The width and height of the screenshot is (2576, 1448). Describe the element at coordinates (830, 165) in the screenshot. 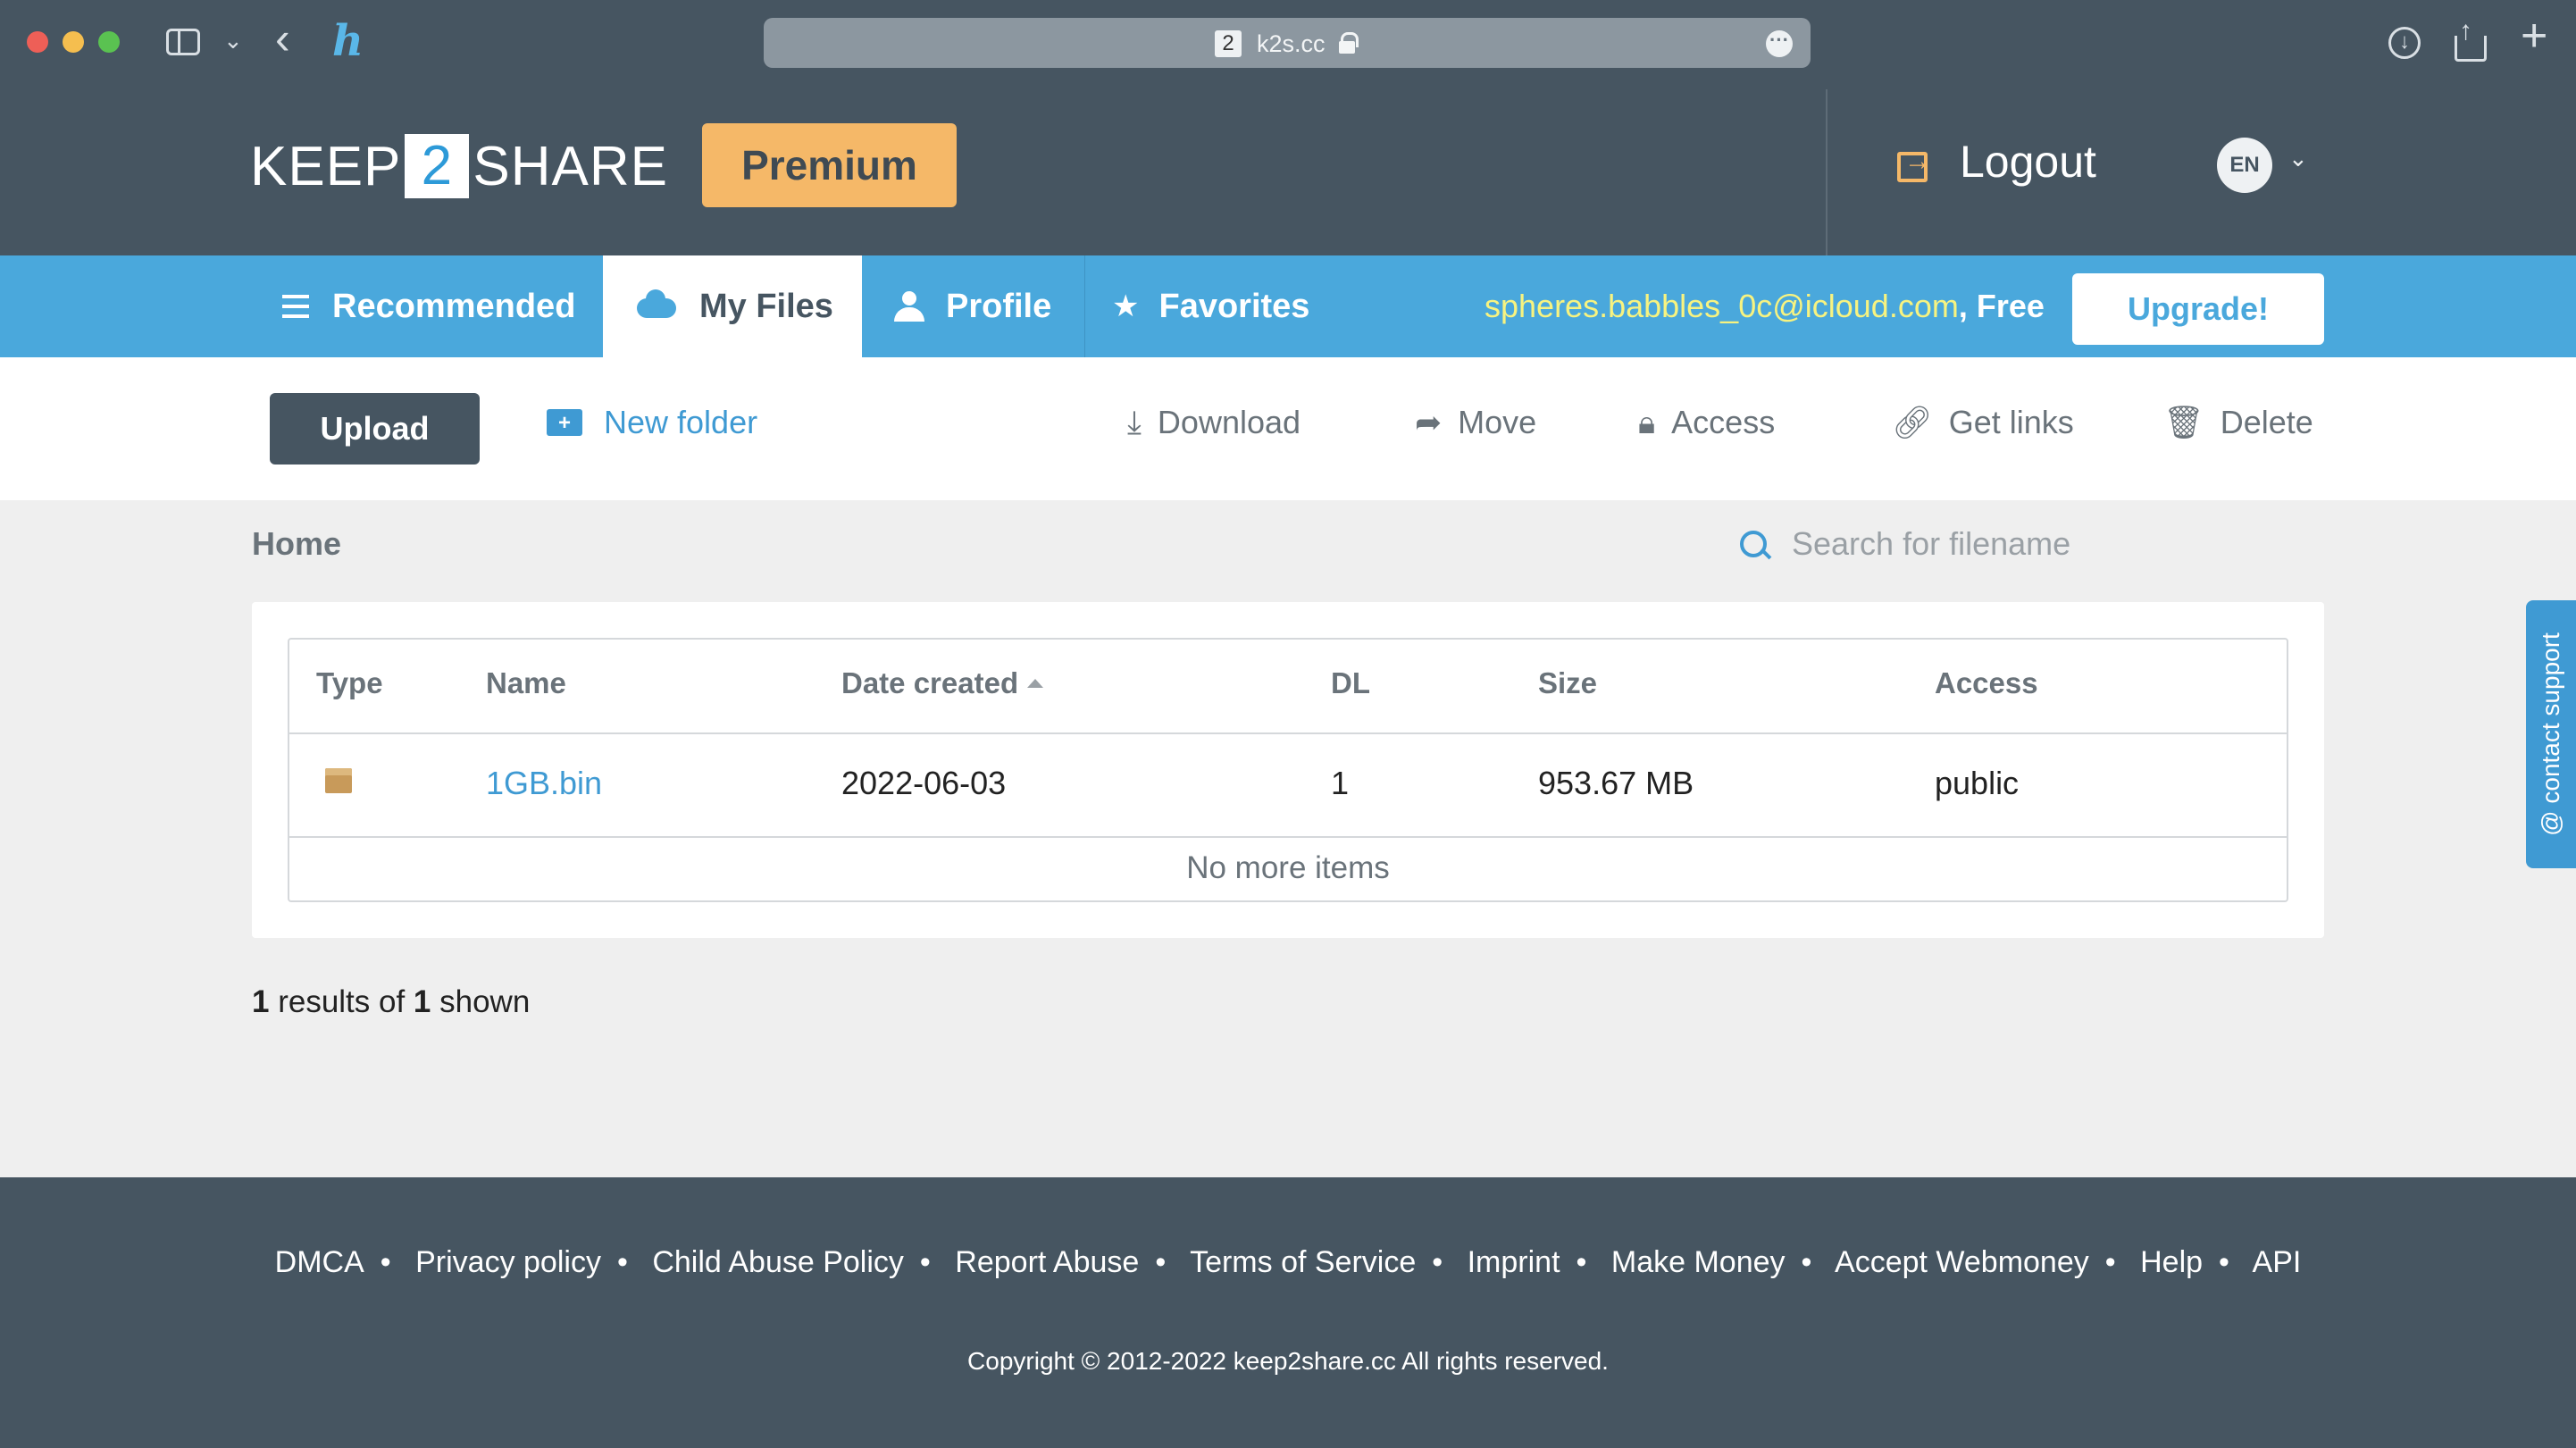

I see `premium-button: Premium` at that location.